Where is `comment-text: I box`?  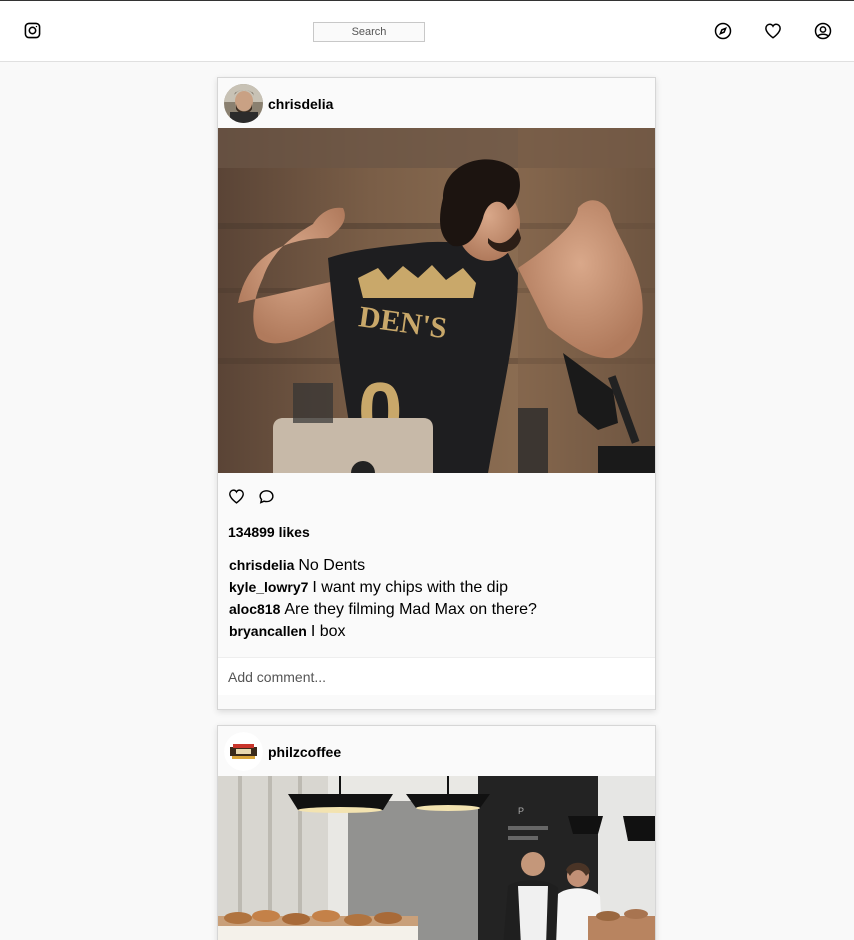
comment-text: I box is located at coordinates (328, 631).